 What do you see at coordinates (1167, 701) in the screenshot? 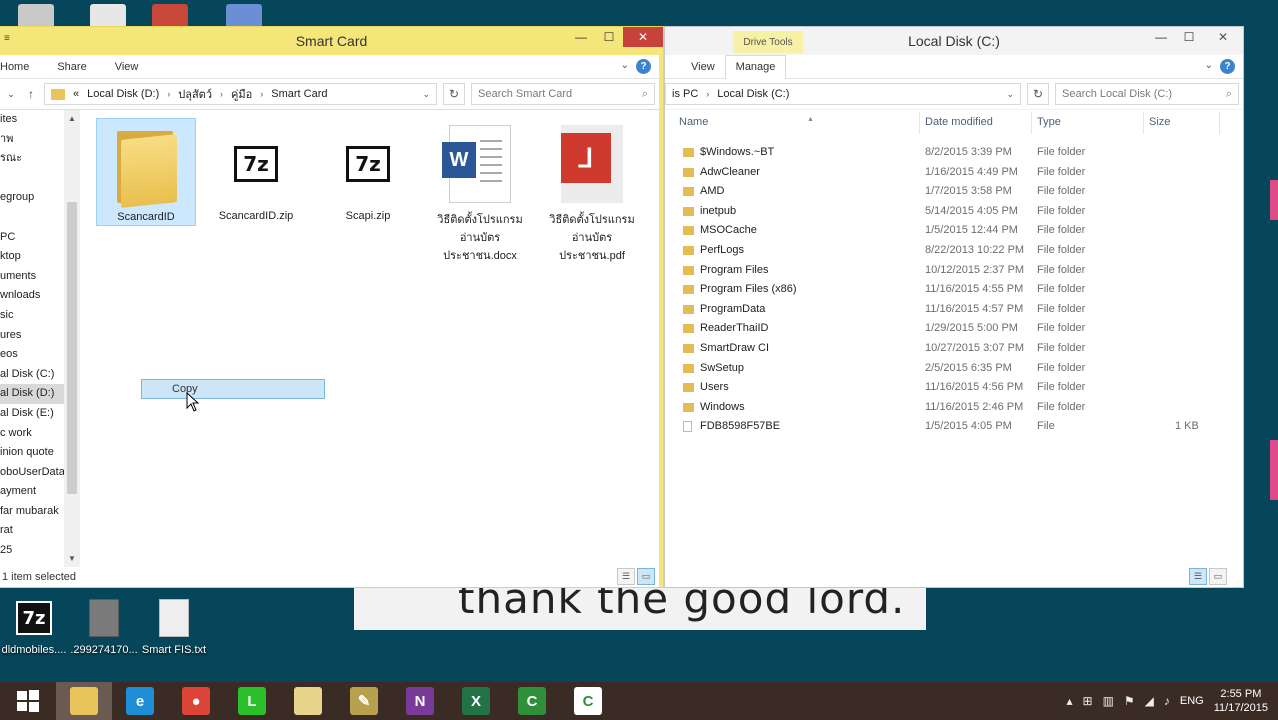
I see `volume-icon: ♪` at bounding box center [1167, 701].